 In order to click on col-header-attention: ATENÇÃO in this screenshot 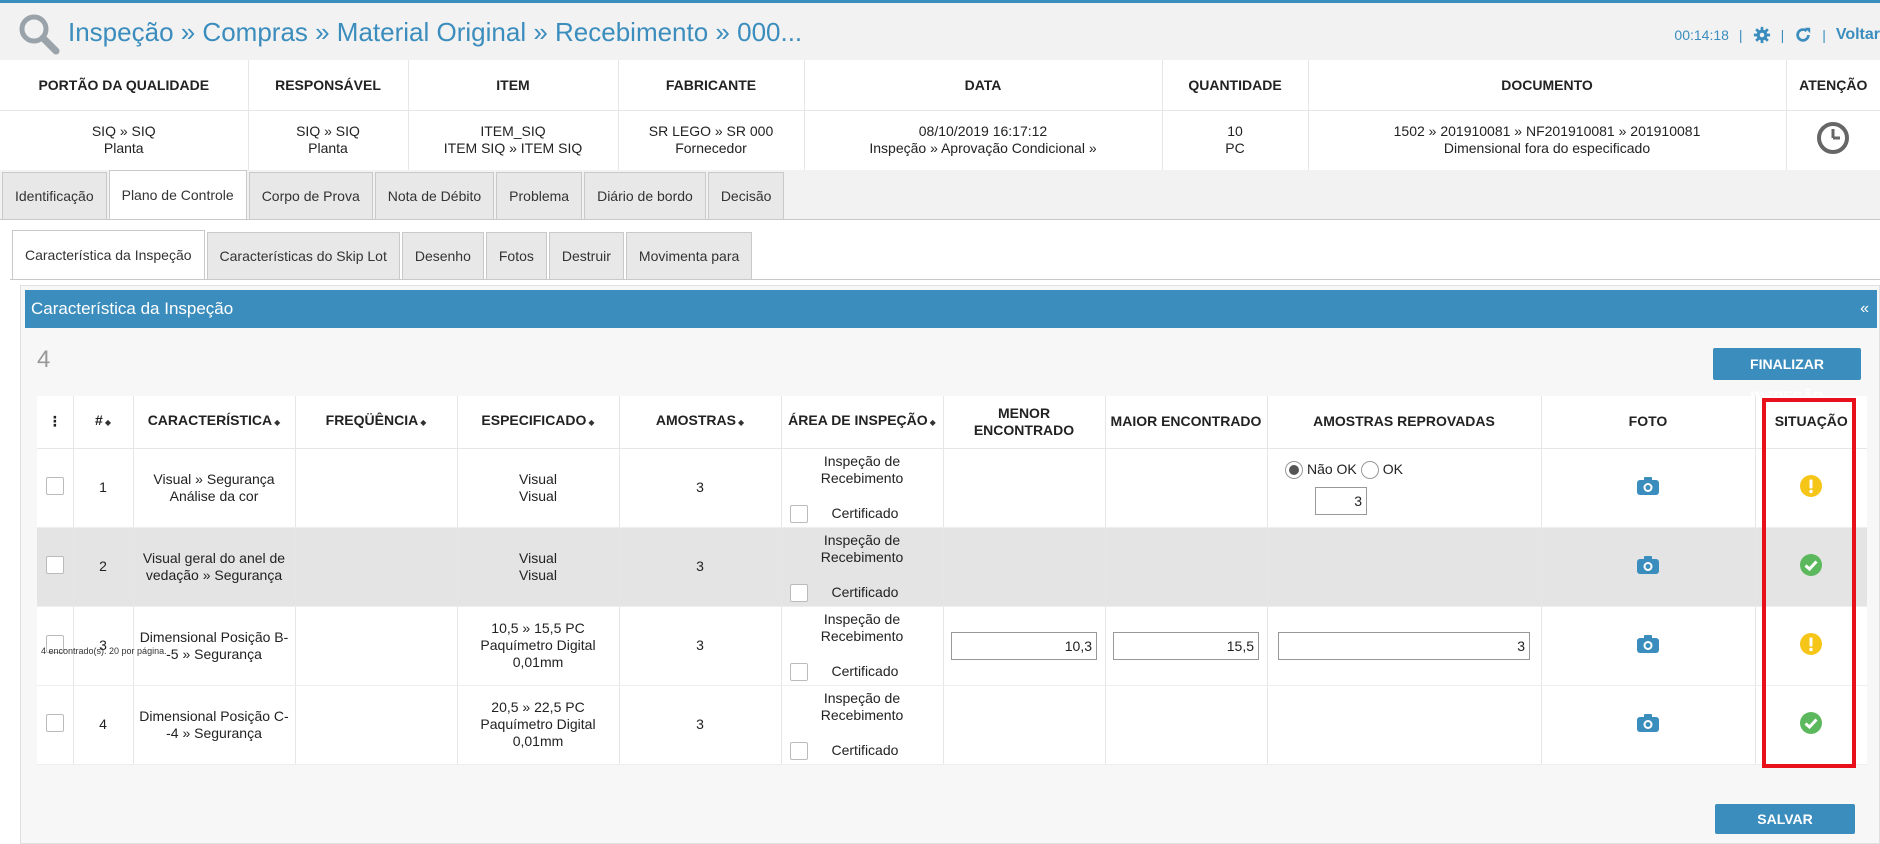, I will do `click(1833, 85)`.